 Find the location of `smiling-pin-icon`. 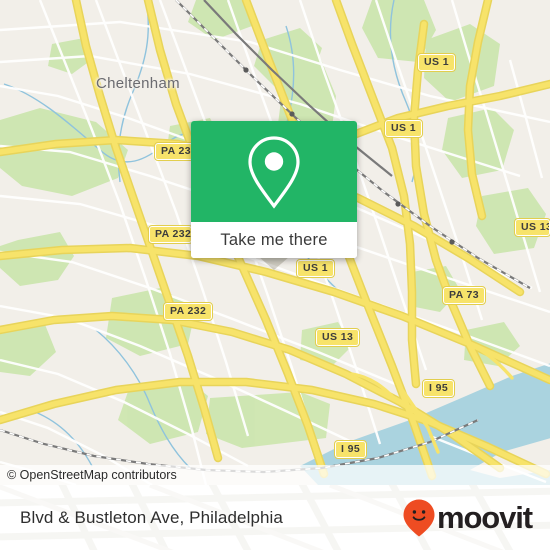

smiling-pin-icon is located at coordinates (419, 517).